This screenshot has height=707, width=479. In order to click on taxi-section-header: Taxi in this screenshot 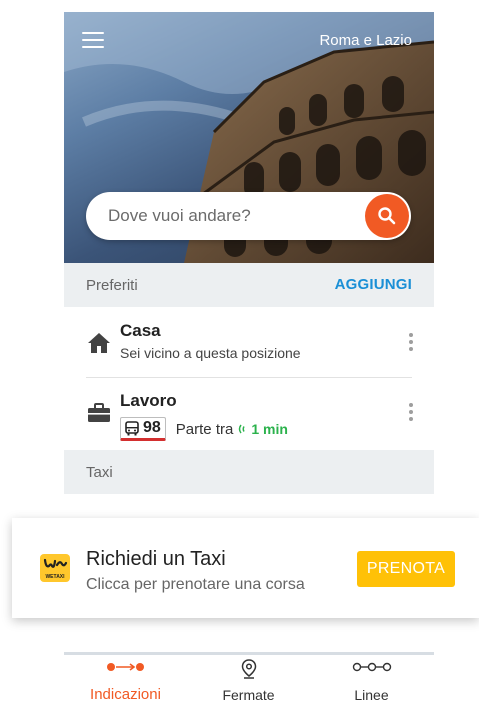, I will do `click(249, 472)`.